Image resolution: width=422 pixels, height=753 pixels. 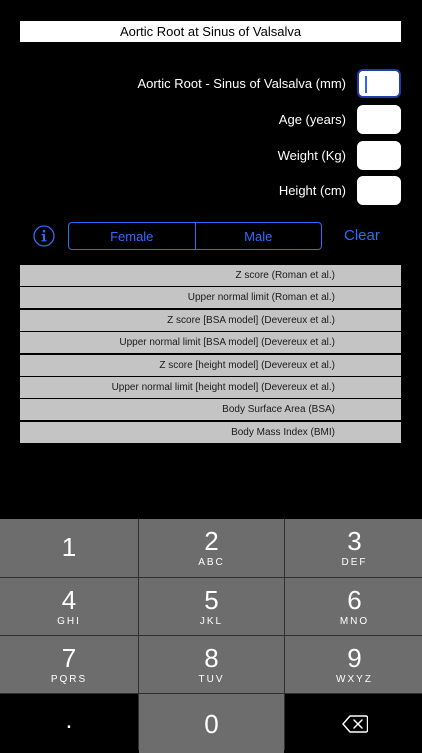 What do you see at coordinates (241, 83) in the screenshot?
I see `aortic-root-label: Aortic Root - Sinus of Valsalva (mm)` at bounding box center [241, 83].